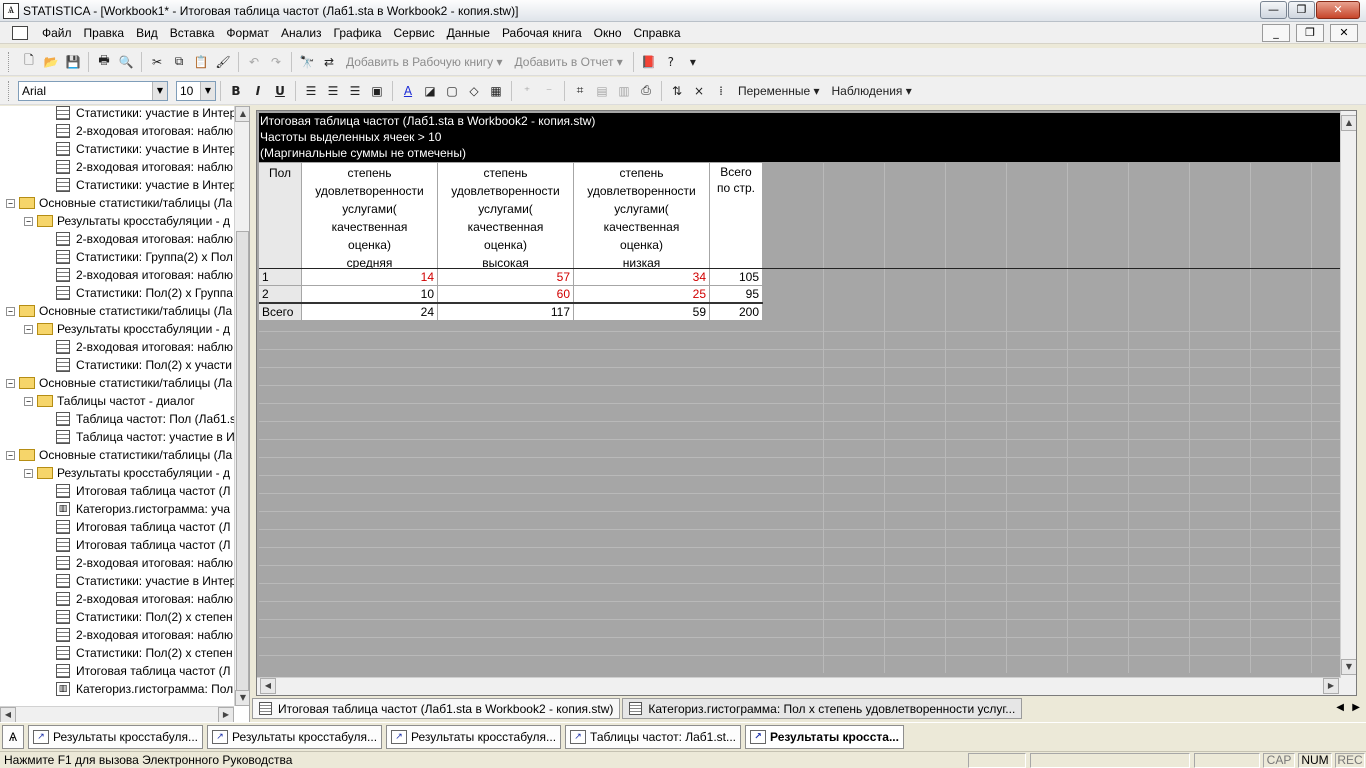 This screenshot has width=1366, height=768. Describe the element at coordinates (223, 62) in the screenshot. I see `format-painter-icon: 🖌` at that location.